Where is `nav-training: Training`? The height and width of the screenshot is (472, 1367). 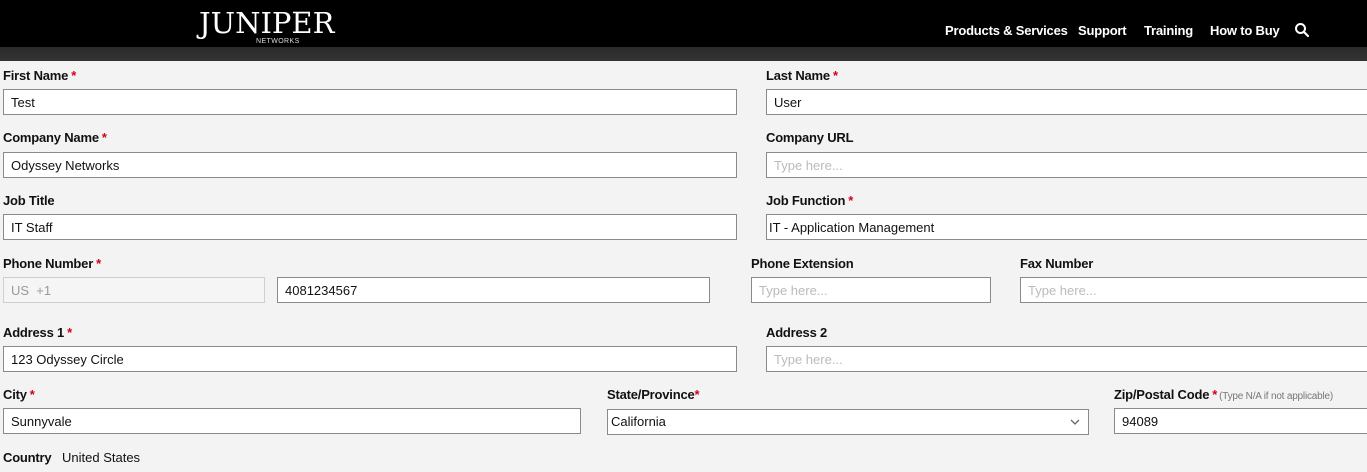 nav-training: Training is located at coordinates (1168, 30).